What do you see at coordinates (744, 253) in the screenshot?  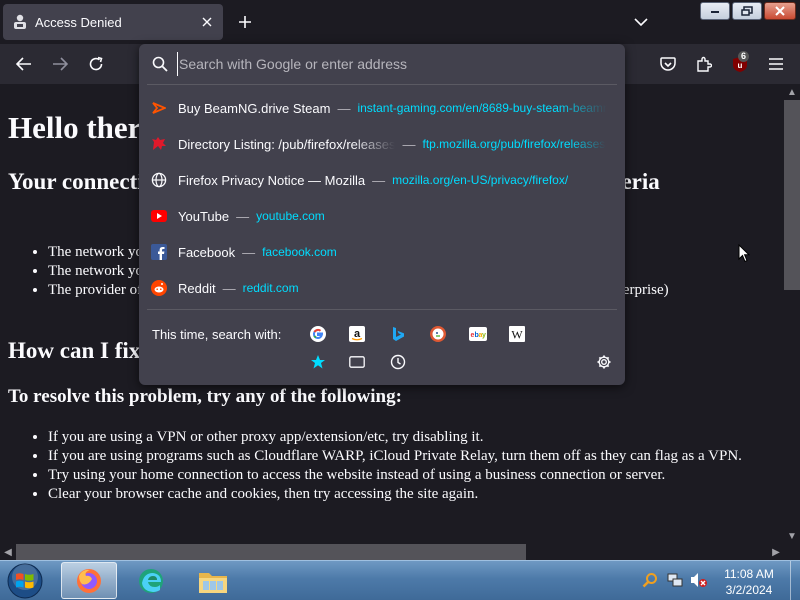 I see `mouse-cursor-icon` at bounding box center [744, 253].